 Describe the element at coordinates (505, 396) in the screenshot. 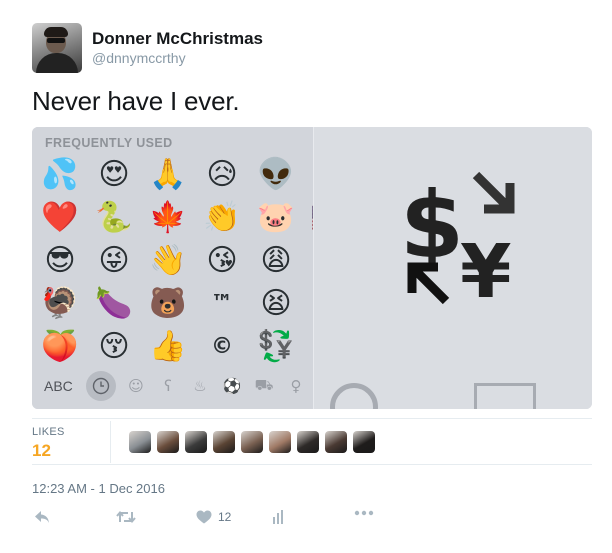

I see `building-icon` at that location.